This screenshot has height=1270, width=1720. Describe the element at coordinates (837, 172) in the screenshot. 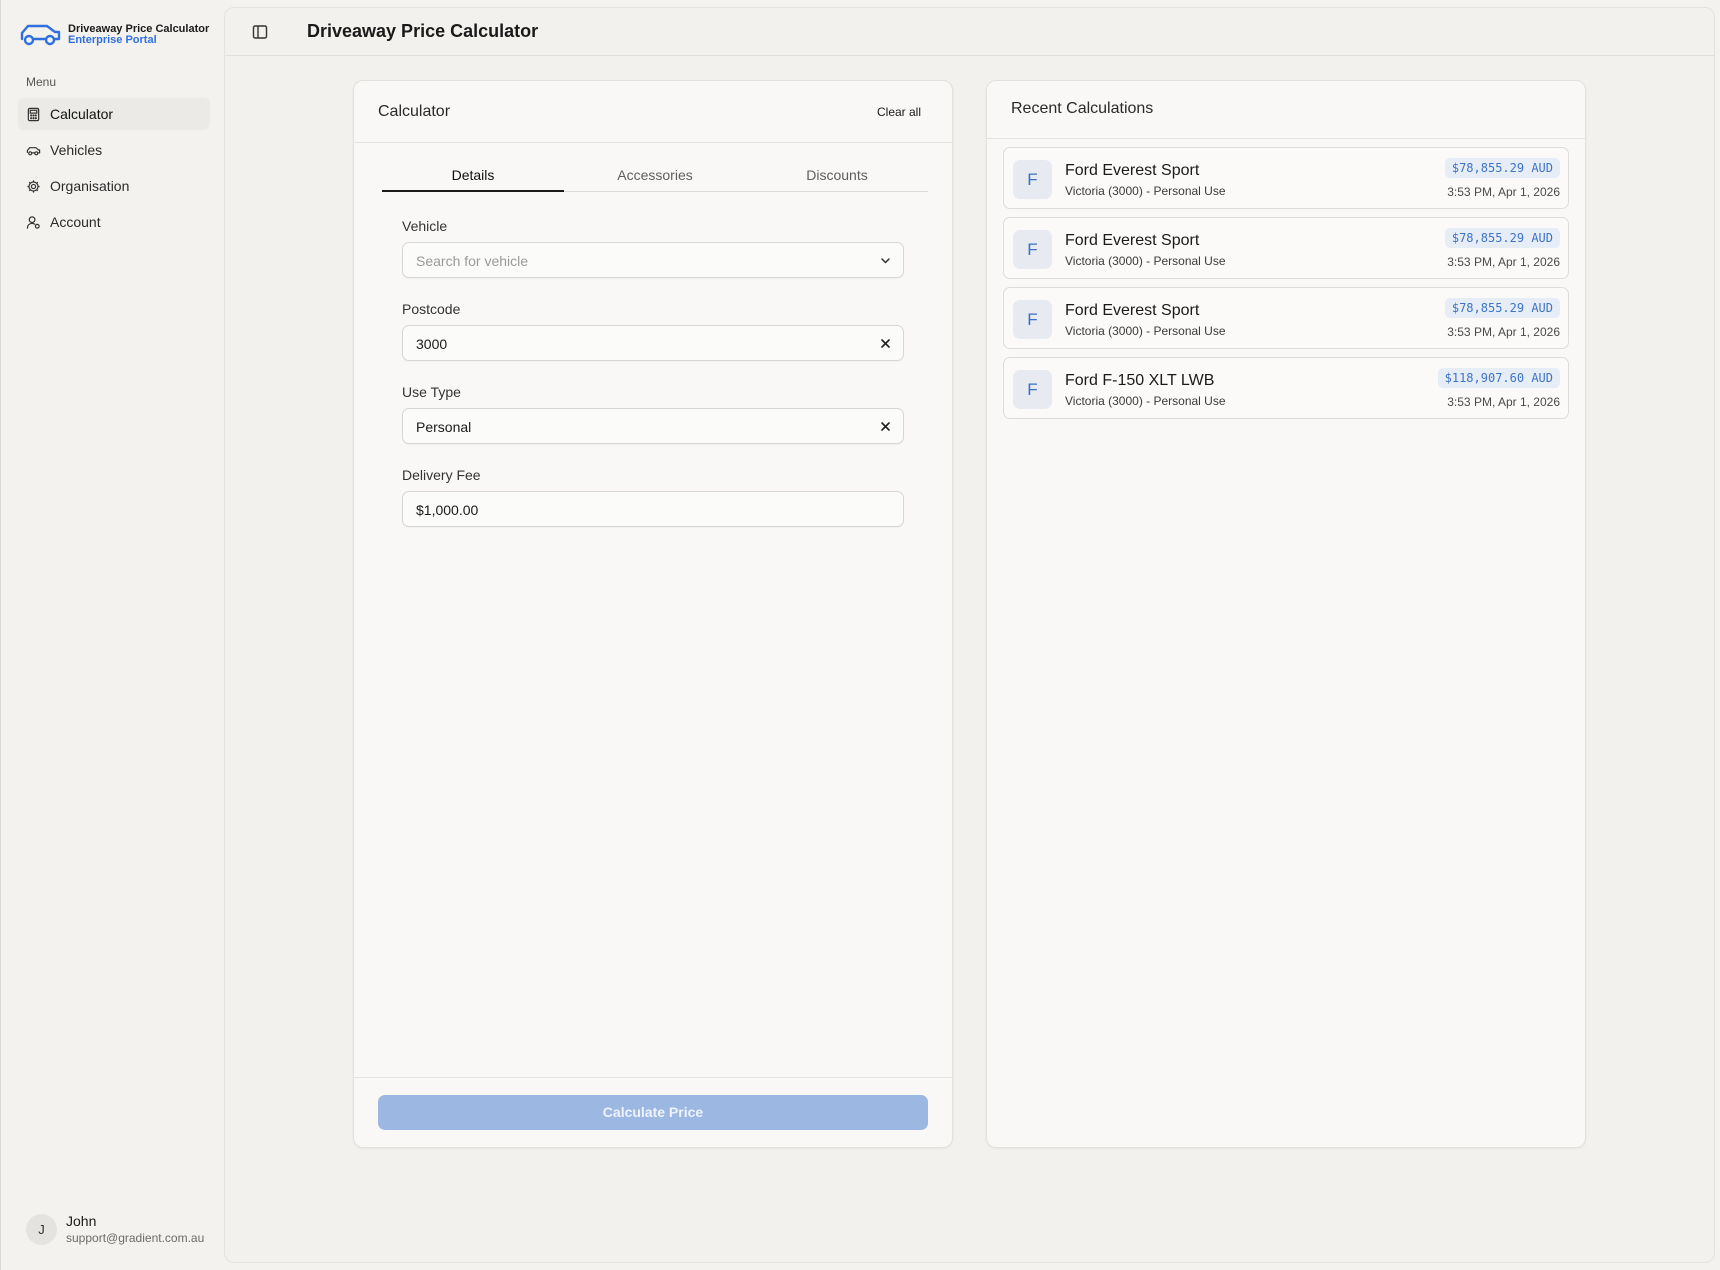

I see `tab-discounts: Discounts` at that location.